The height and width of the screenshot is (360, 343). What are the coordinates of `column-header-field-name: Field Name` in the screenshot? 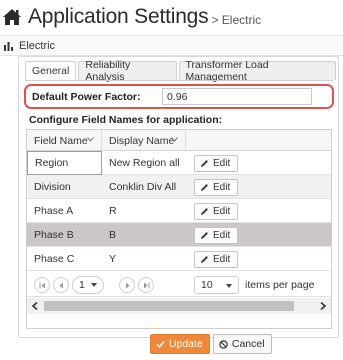 It's located at (64, 140).